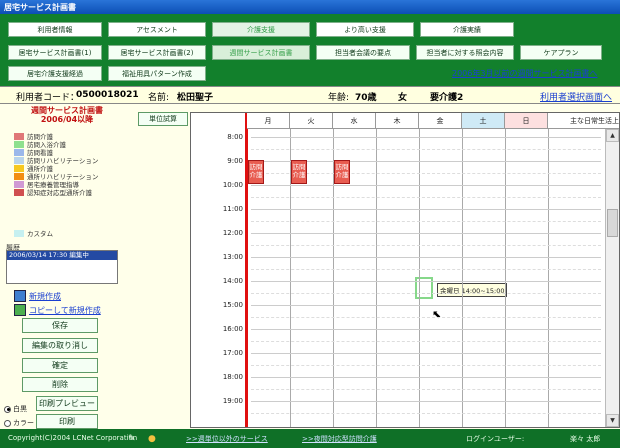 This screenshot has width=620, height=448. I want to click on time-label: 18:00, so click(232, 377).